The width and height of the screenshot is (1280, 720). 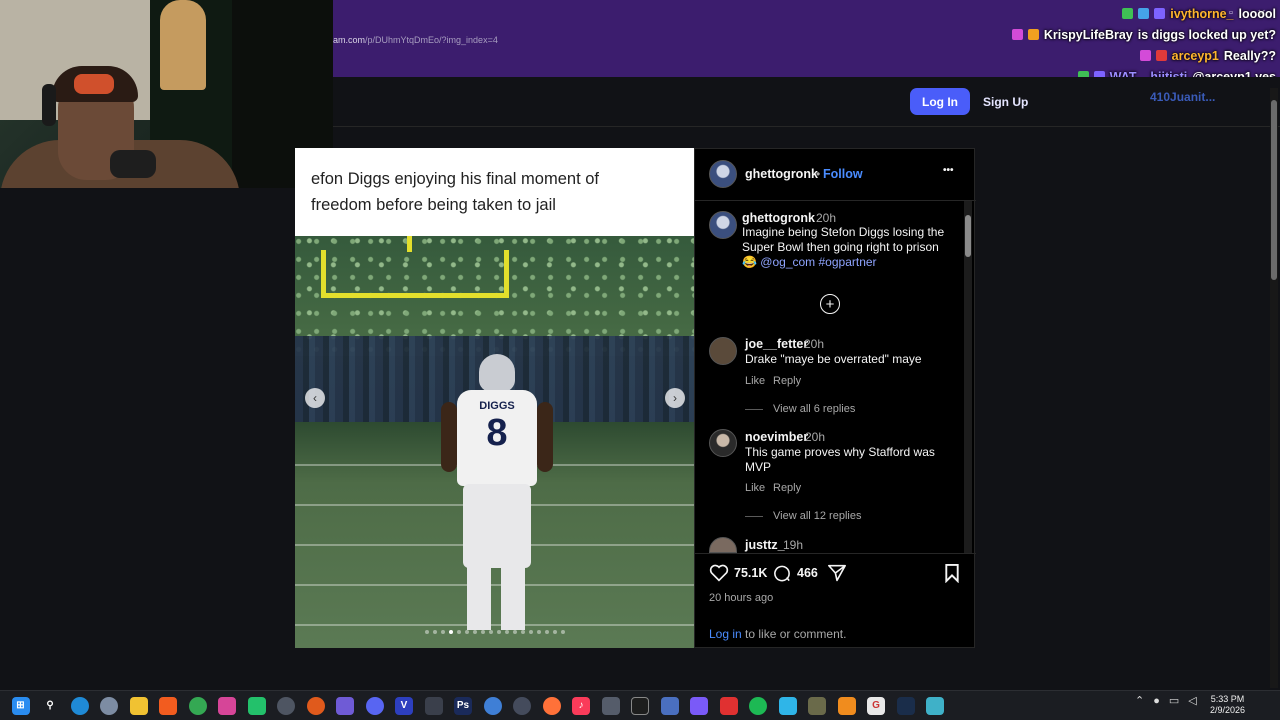 I want to click on edge-icon, so click(x=79, y=705).